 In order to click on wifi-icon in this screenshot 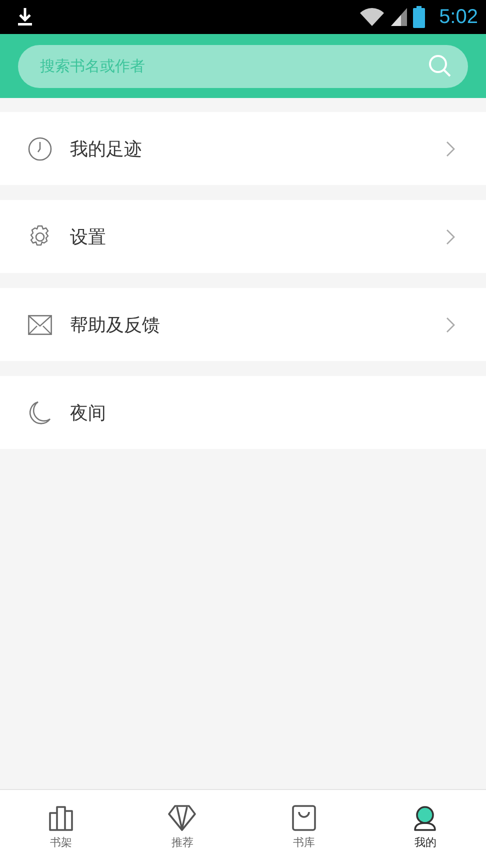, I will do `click(372, 17)`.